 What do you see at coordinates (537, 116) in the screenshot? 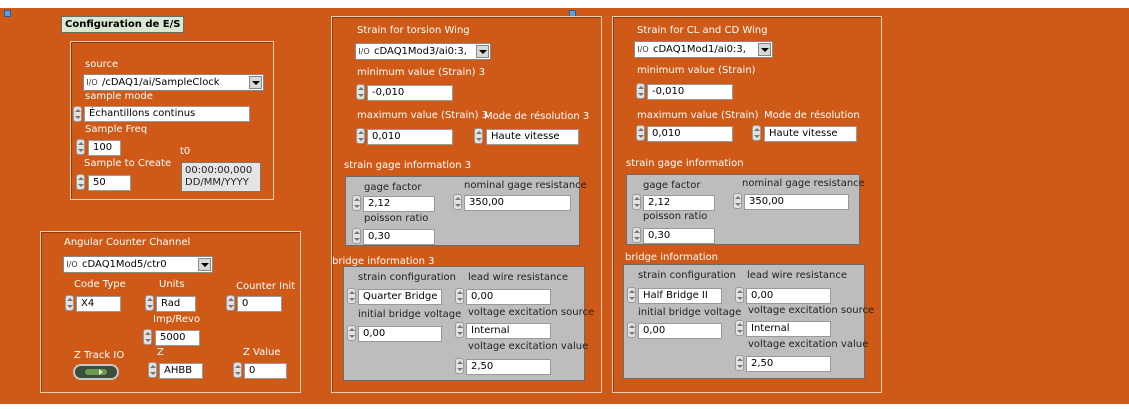
I see `torsion-mode-label: Mode de résolution 3` at bounding box center [537, 116].